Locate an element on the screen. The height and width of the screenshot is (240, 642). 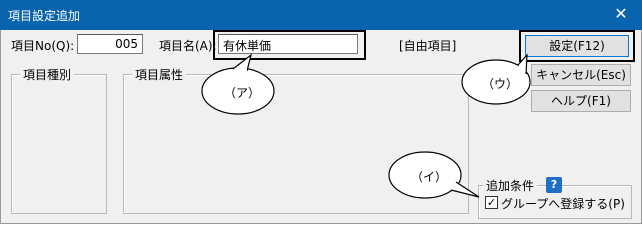
callout-i-text: （イ） is located at coordinates (429, 177).